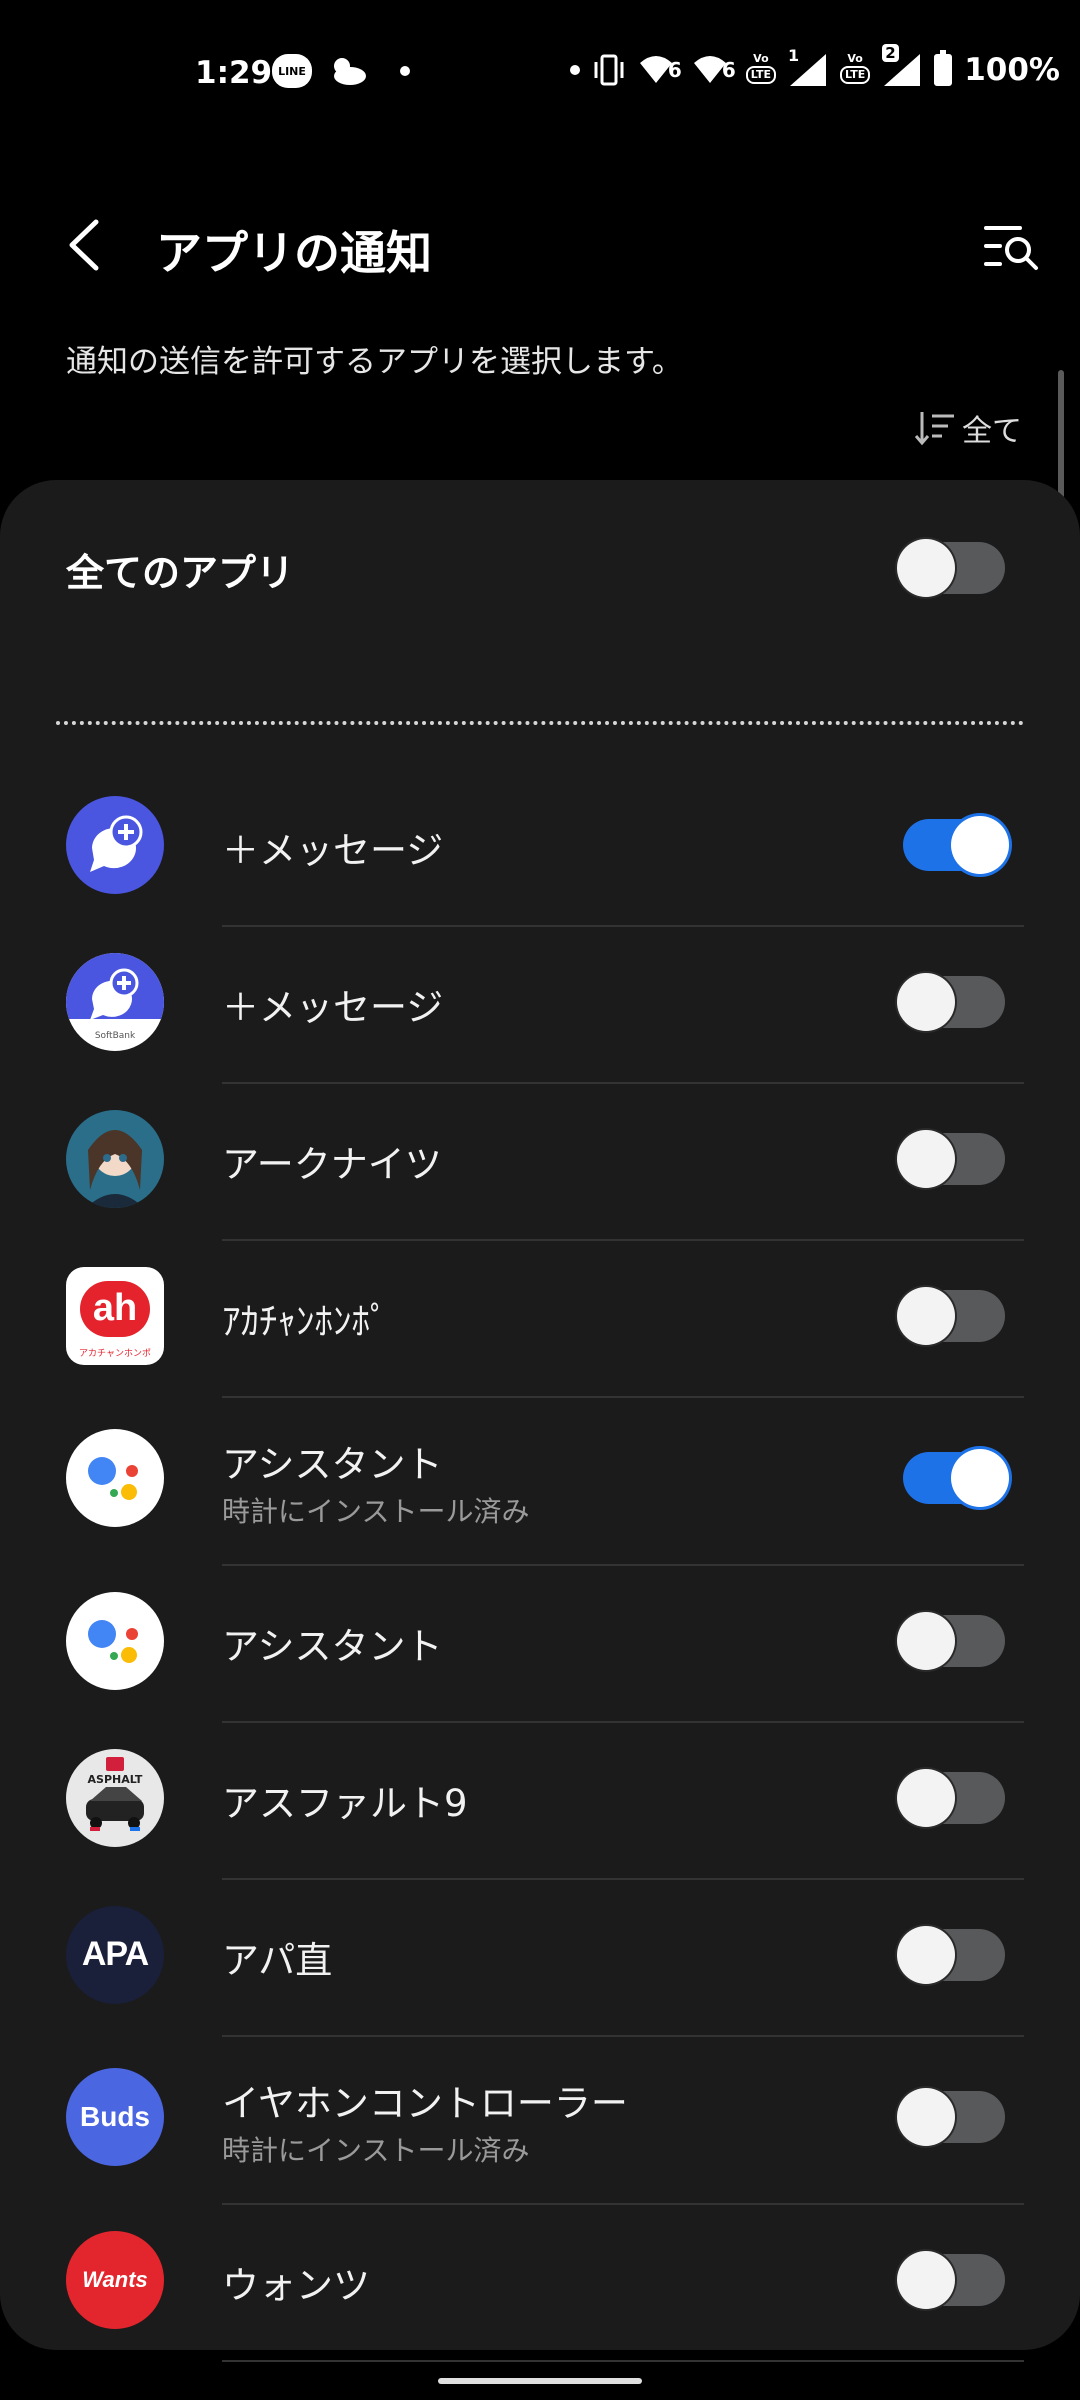 The width and height of the screenshot is (1080, 2400). I want to click on app-row: Wants ウォンツ, so click(540, 2283).